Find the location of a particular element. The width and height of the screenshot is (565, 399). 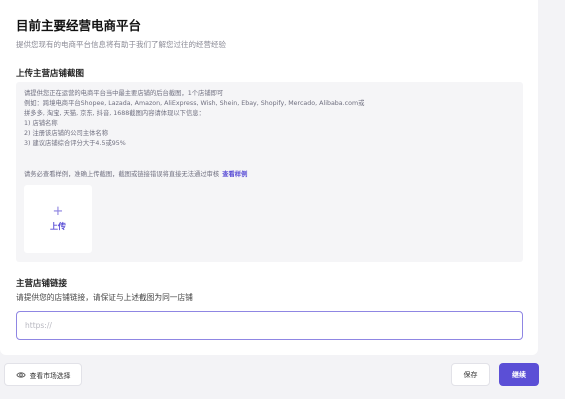

continue-button: 继续 is located at coordinates (519, 374).